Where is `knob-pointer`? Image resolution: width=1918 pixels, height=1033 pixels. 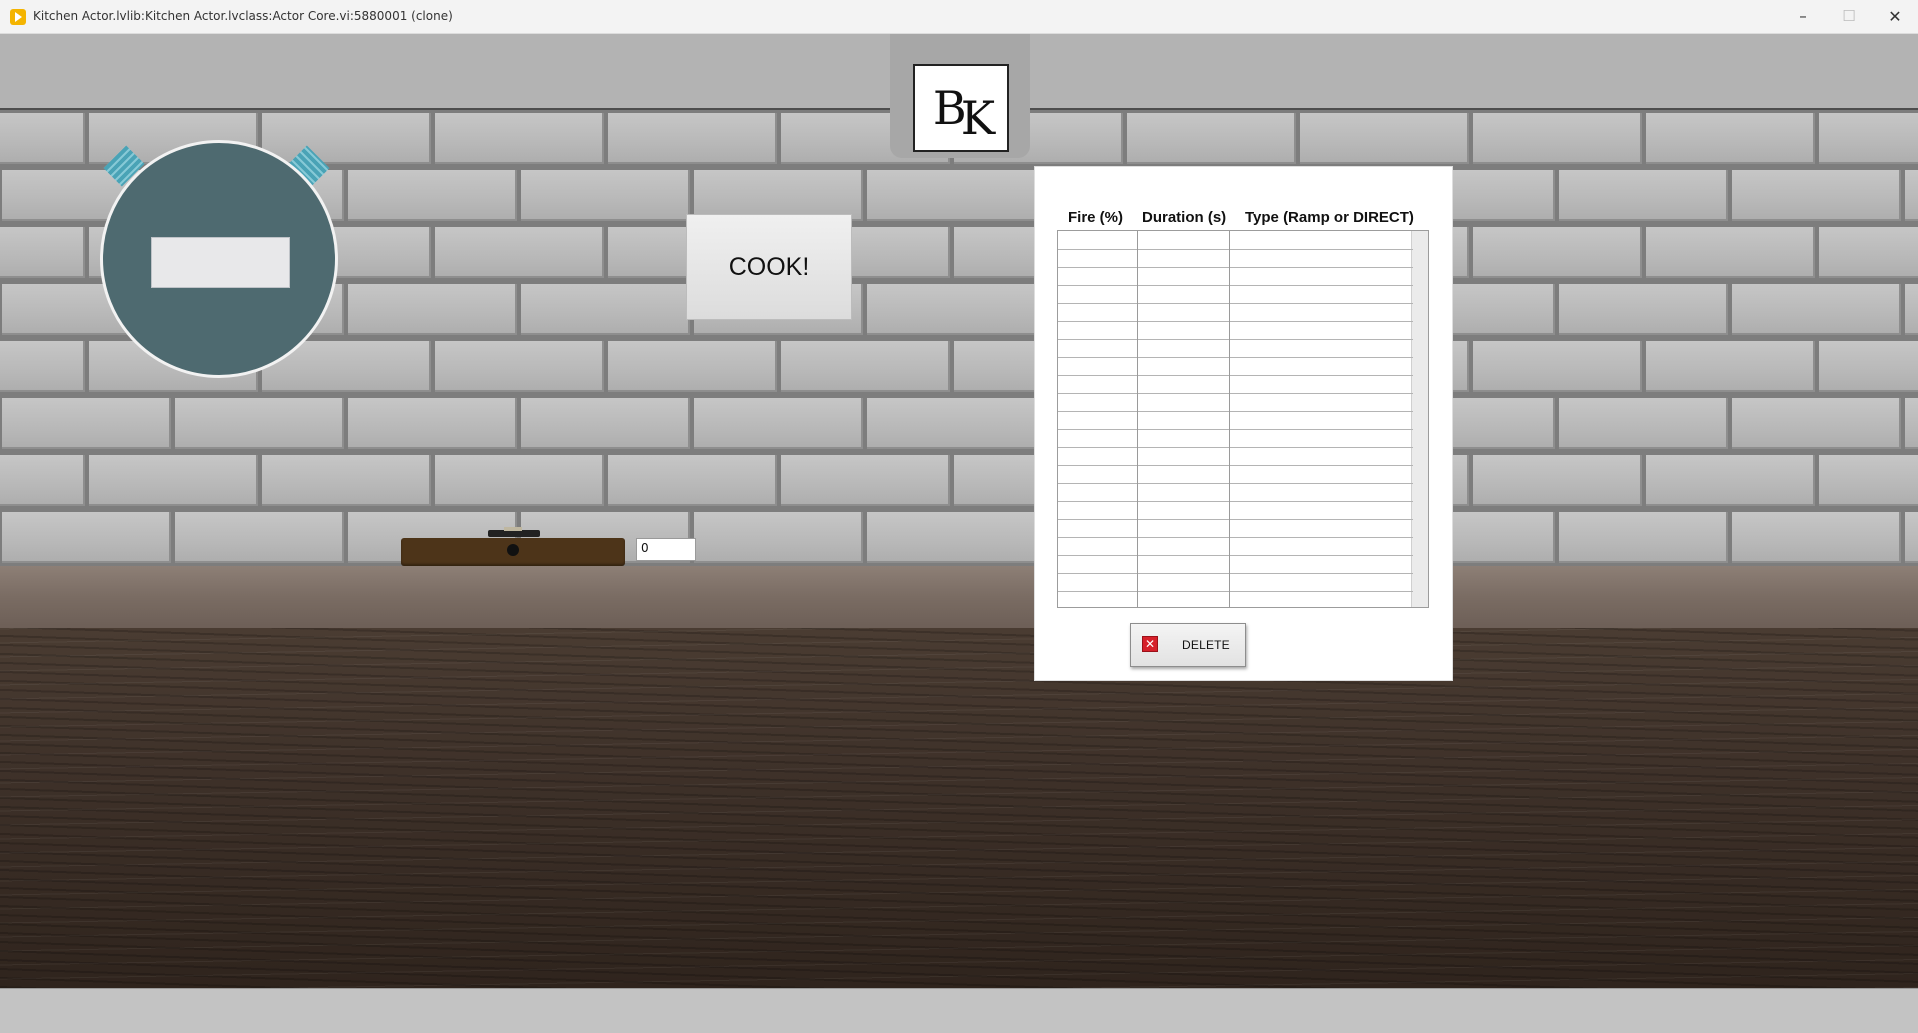 knob-pointer is located at coordinates (513, 529).